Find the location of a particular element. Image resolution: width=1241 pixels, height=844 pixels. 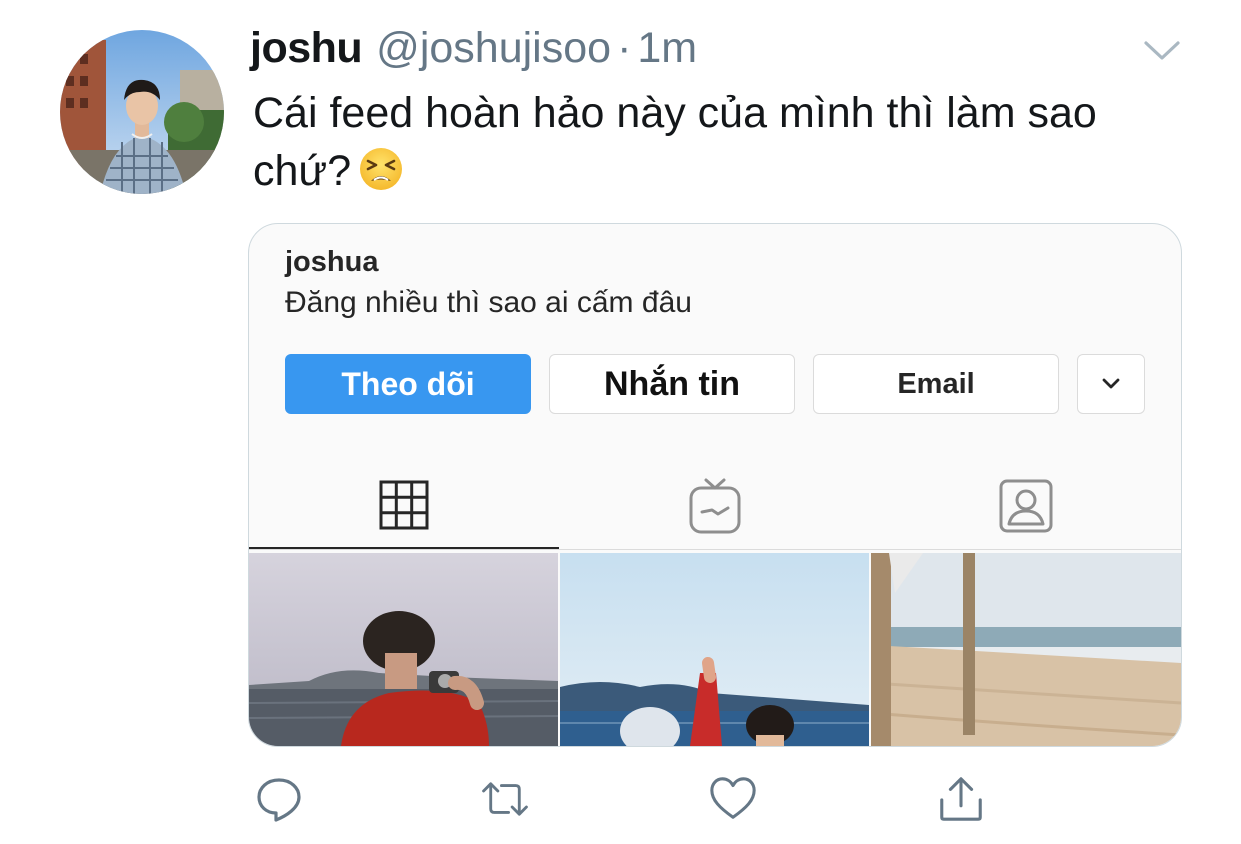

tweet-header: joshu @joshujisoo · 1m is located at coordinates (473, 52).